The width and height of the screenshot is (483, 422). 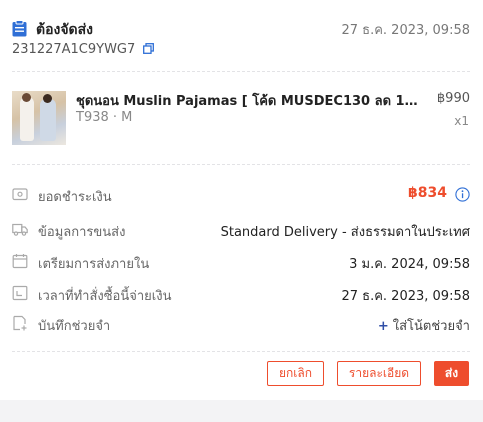 What do you see at coordinates (20, 261) in the screenshot?
I see `calendar-icon` at bounding box center [20, 261].